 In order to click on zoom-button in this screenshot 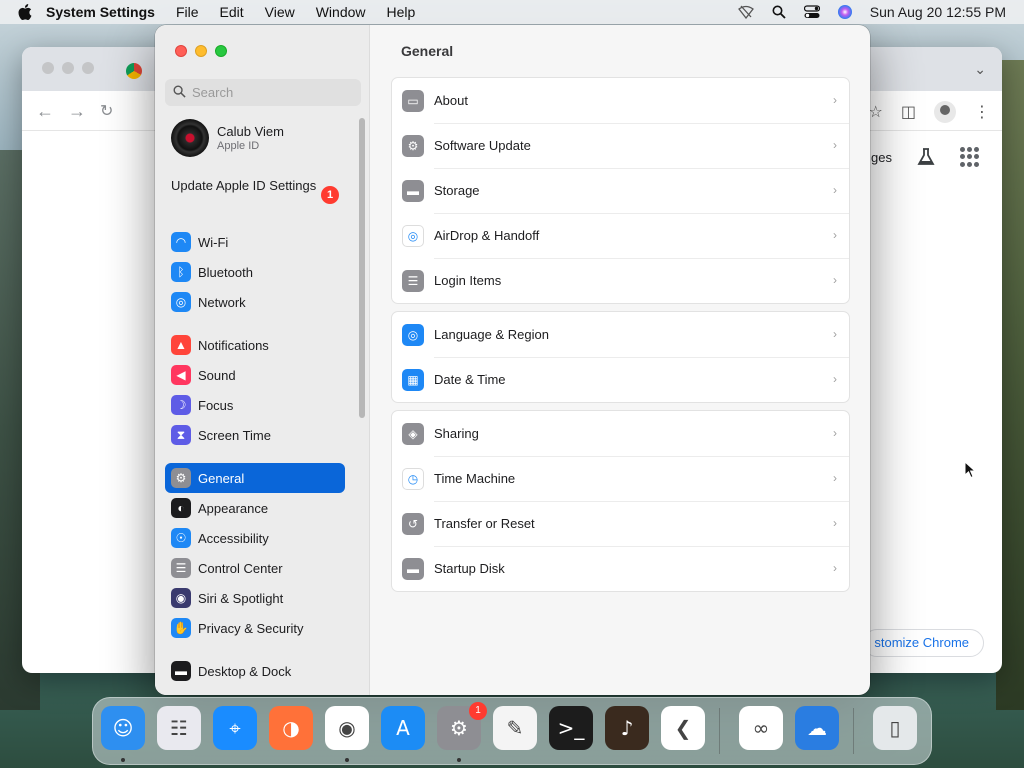, I will do `click(221, 51)`.